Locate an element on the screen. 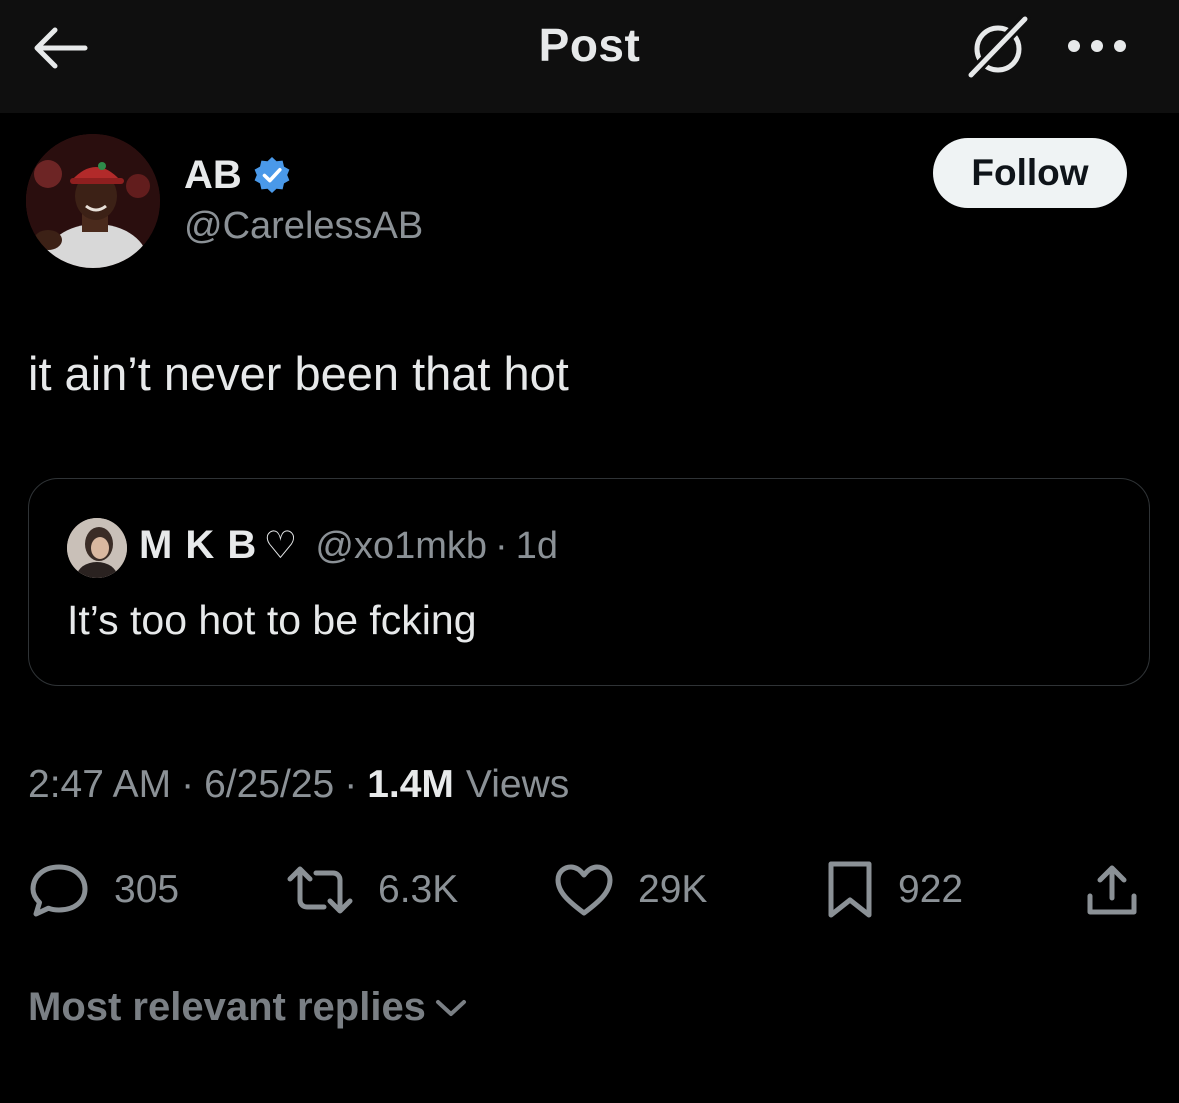 Image resolution: width=1179 pixels, height=1103 pixels. more-options-button is located at coordinates (1097, 46).